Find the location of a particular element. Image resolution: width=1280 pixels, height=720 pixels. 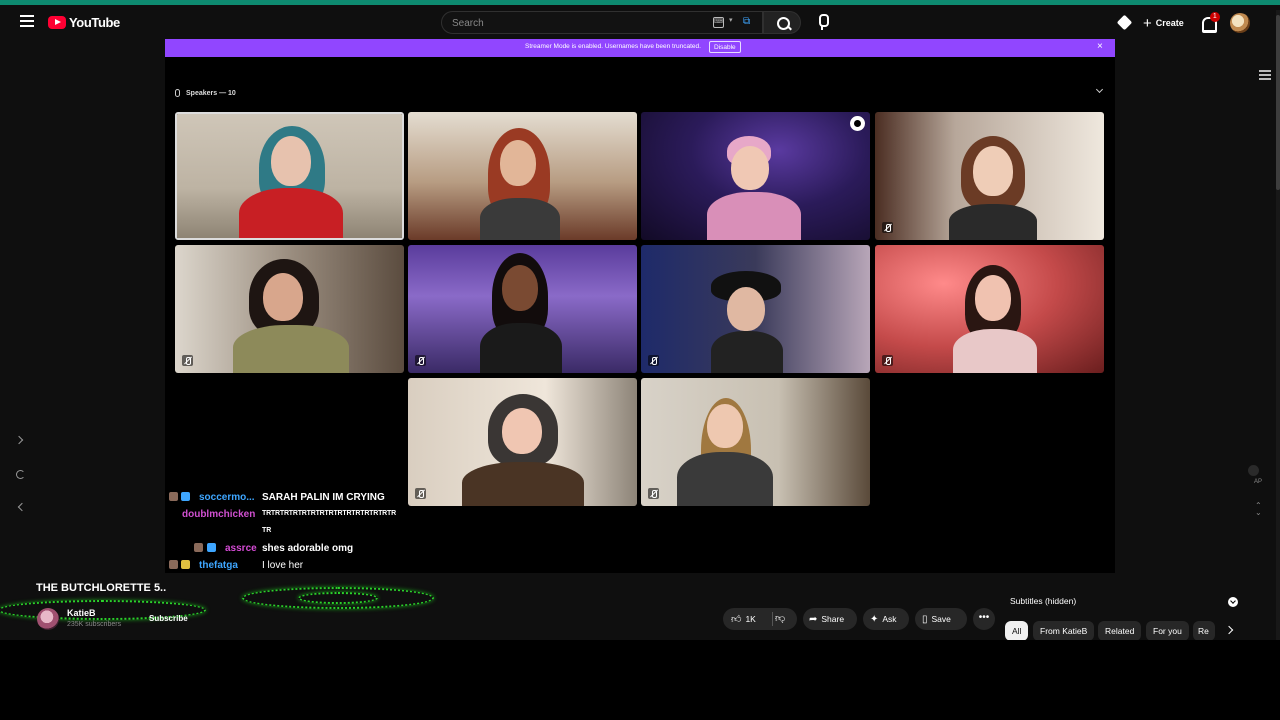

notification-badge: 1 is located at coordinates (1214, 17).